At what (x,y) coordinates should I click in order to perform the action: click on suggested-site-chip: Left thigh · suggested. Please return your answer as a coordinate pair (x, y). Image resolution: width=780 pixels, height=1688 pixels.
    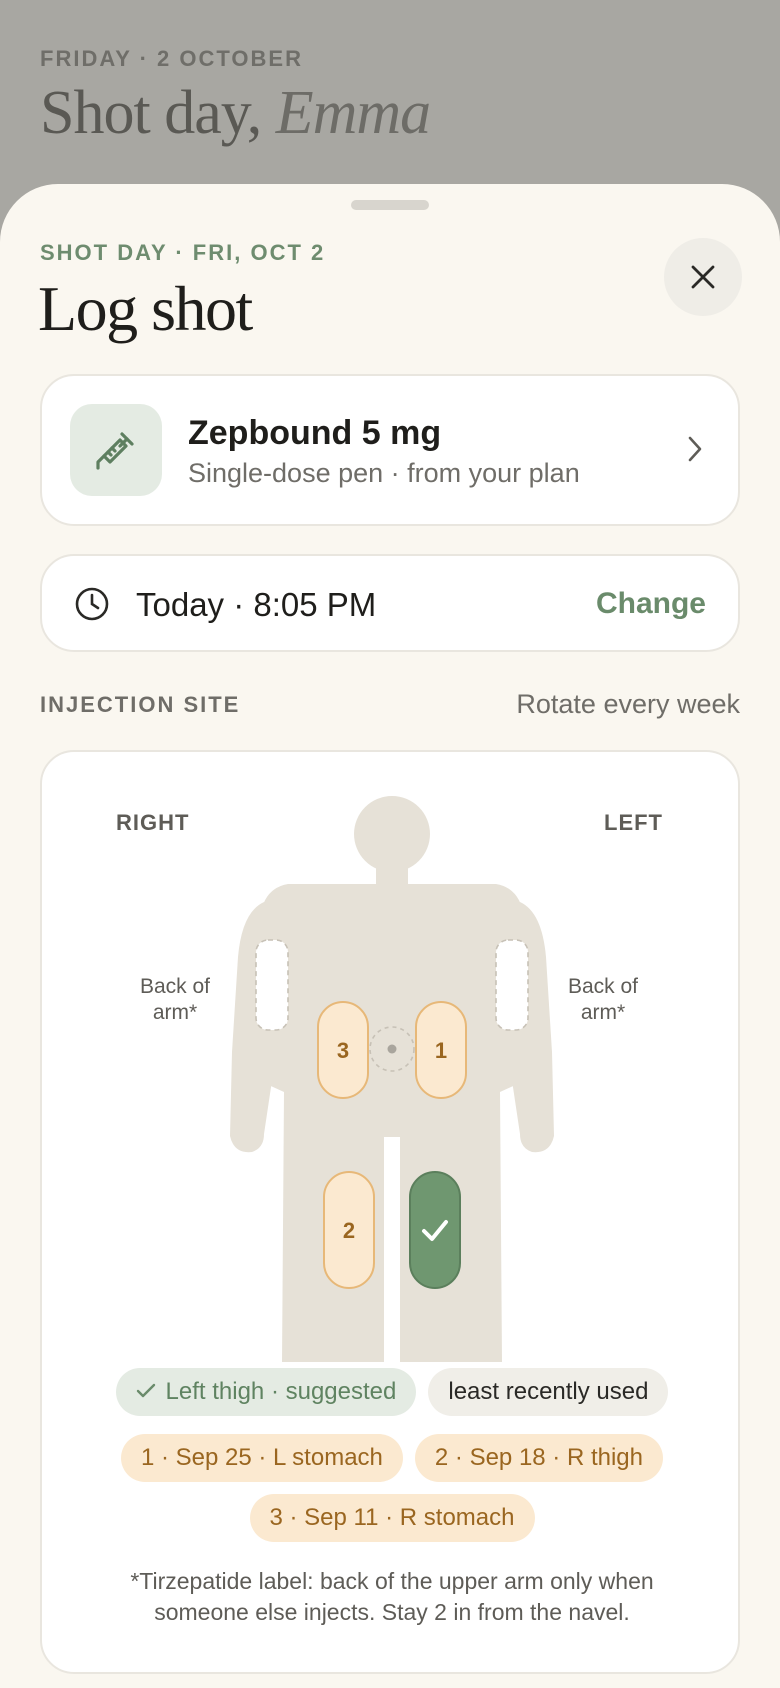
    Looking at the image, I should click on (266, 1392).